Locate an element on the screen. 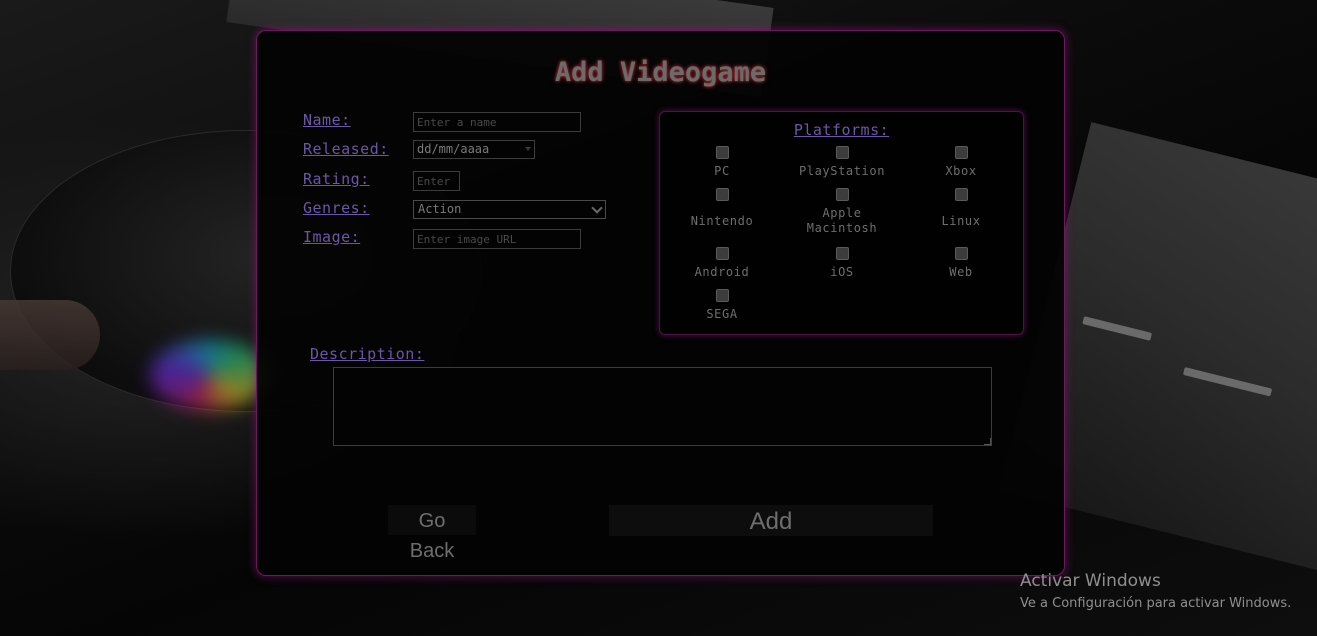  released-date-input: dd/mm/aaaa is located at coordinates (474, 149).